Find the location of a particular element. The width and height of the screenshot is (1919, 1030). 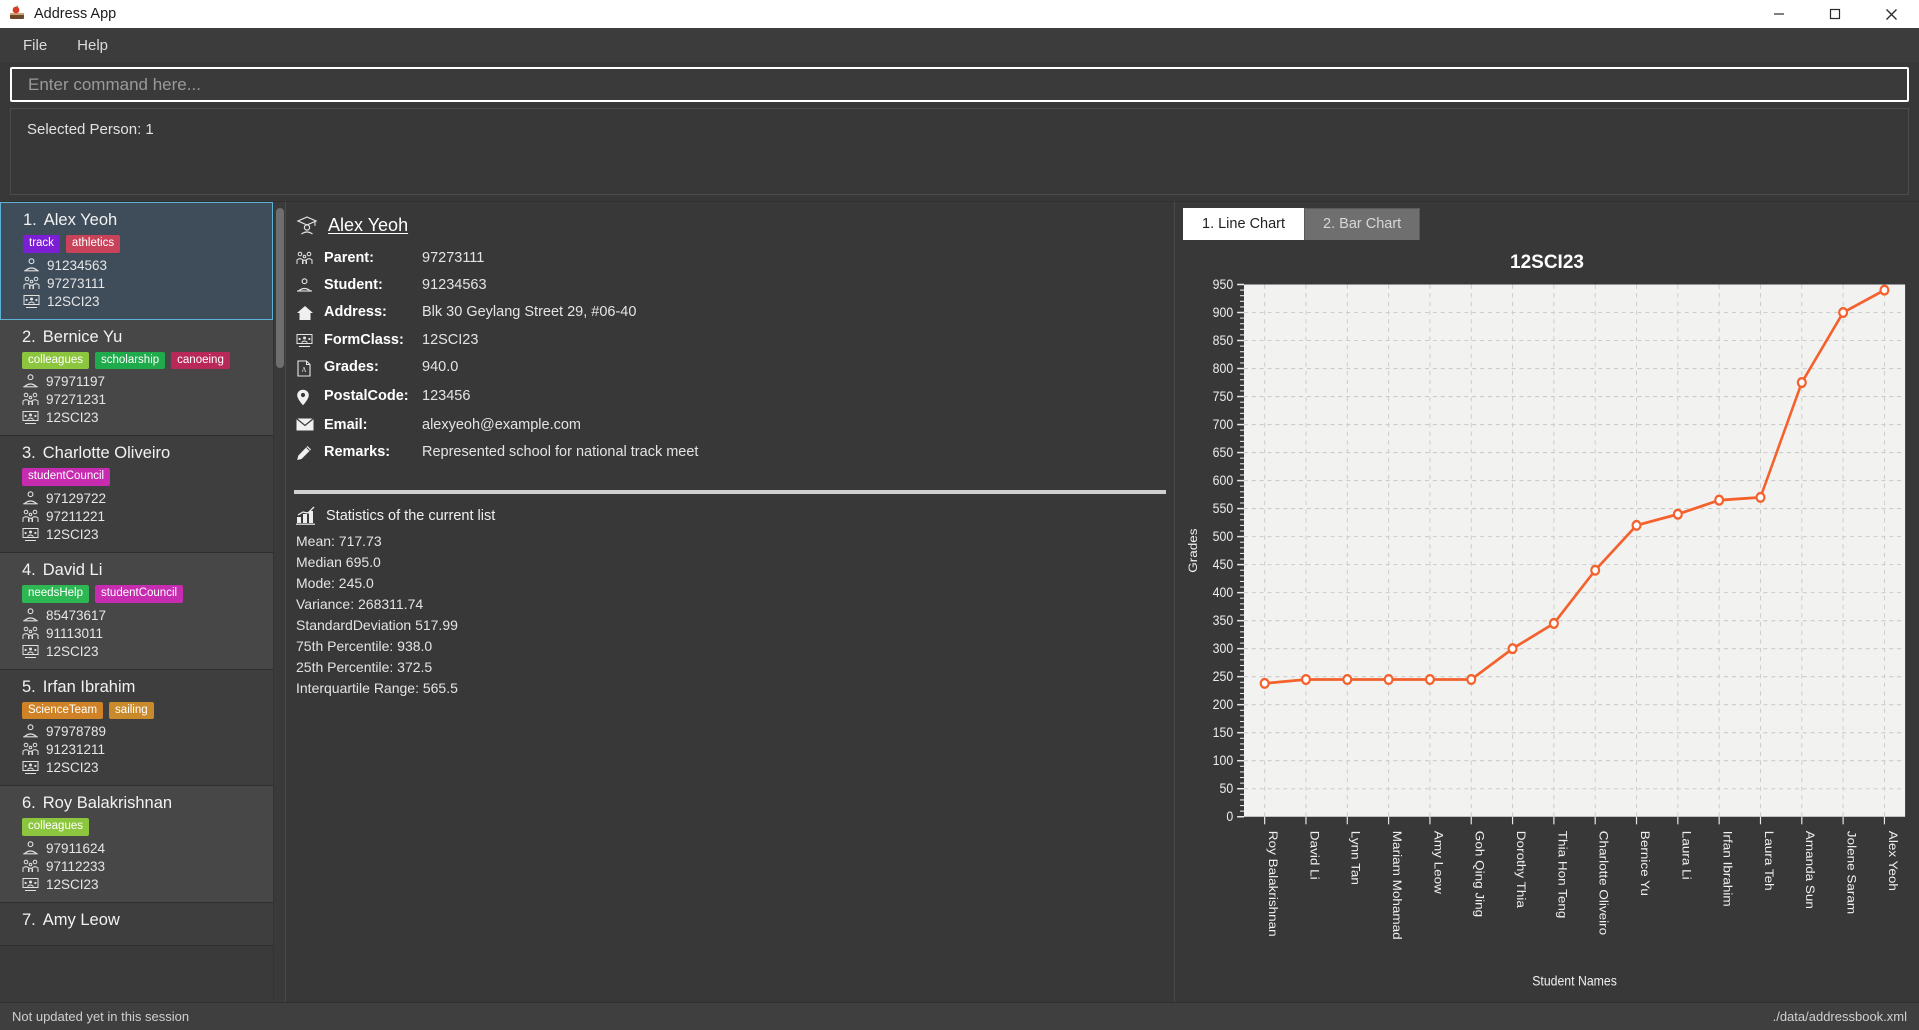

statistic-line: Variance: 268311.74 is located at coordinates (360, 604).